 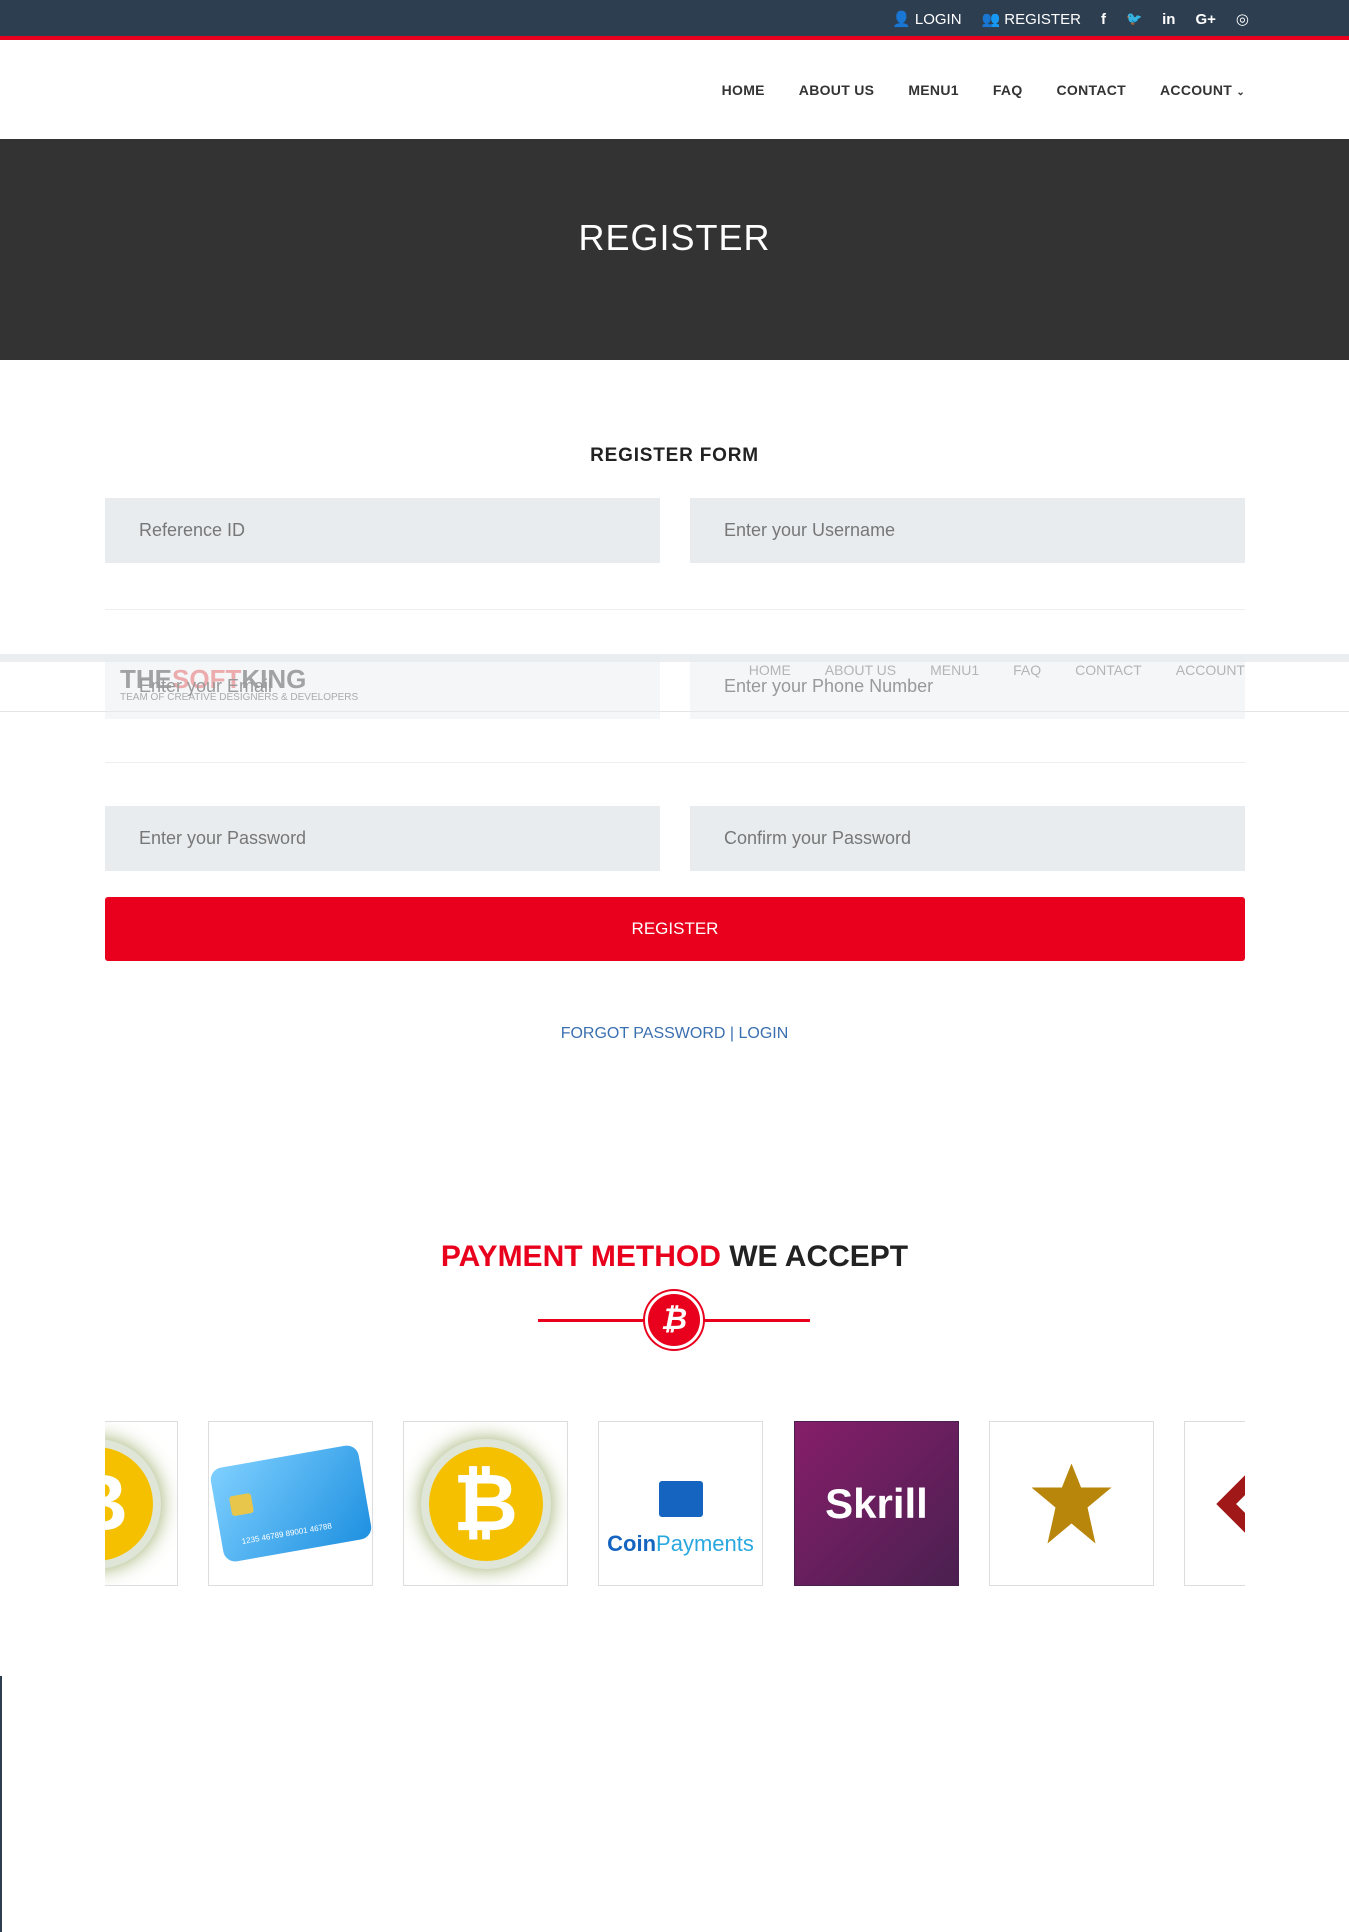 I want to click on google-plus-icon: G+, so click(x=1205, y=19).